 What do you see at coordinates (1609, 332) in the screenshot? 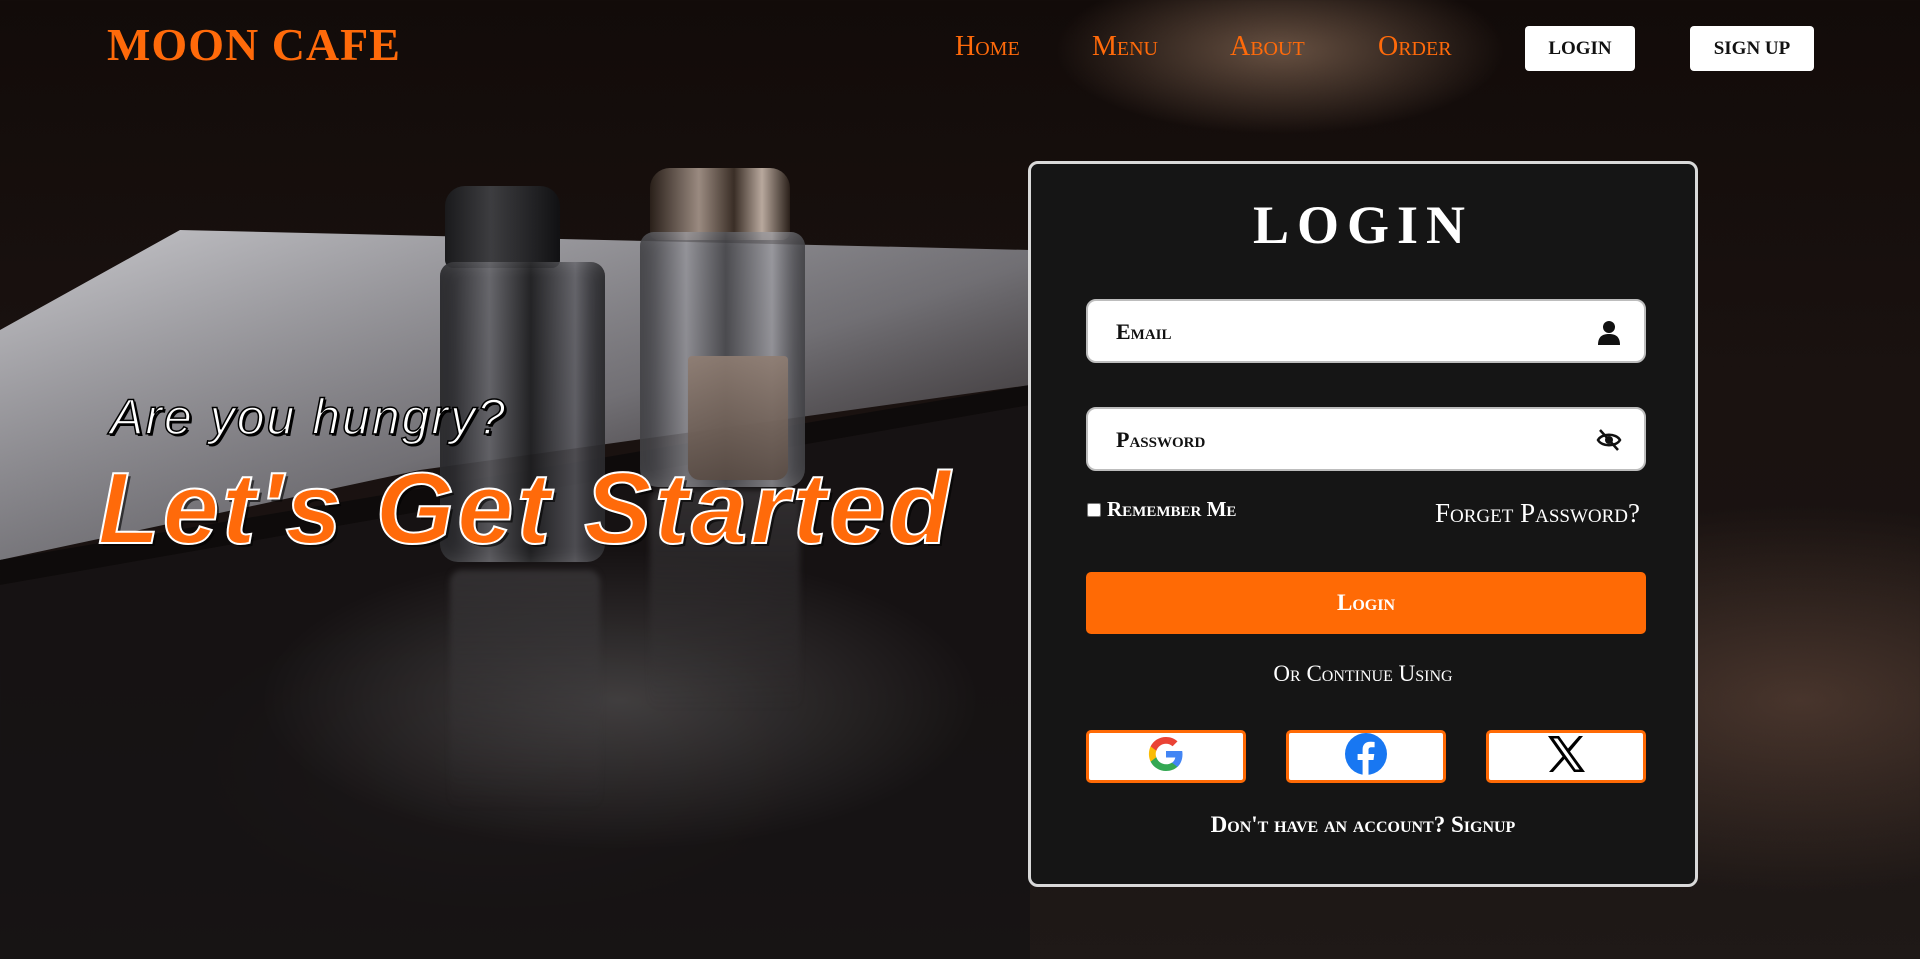
I see `user-icon` at bounding box center [1609, 332].